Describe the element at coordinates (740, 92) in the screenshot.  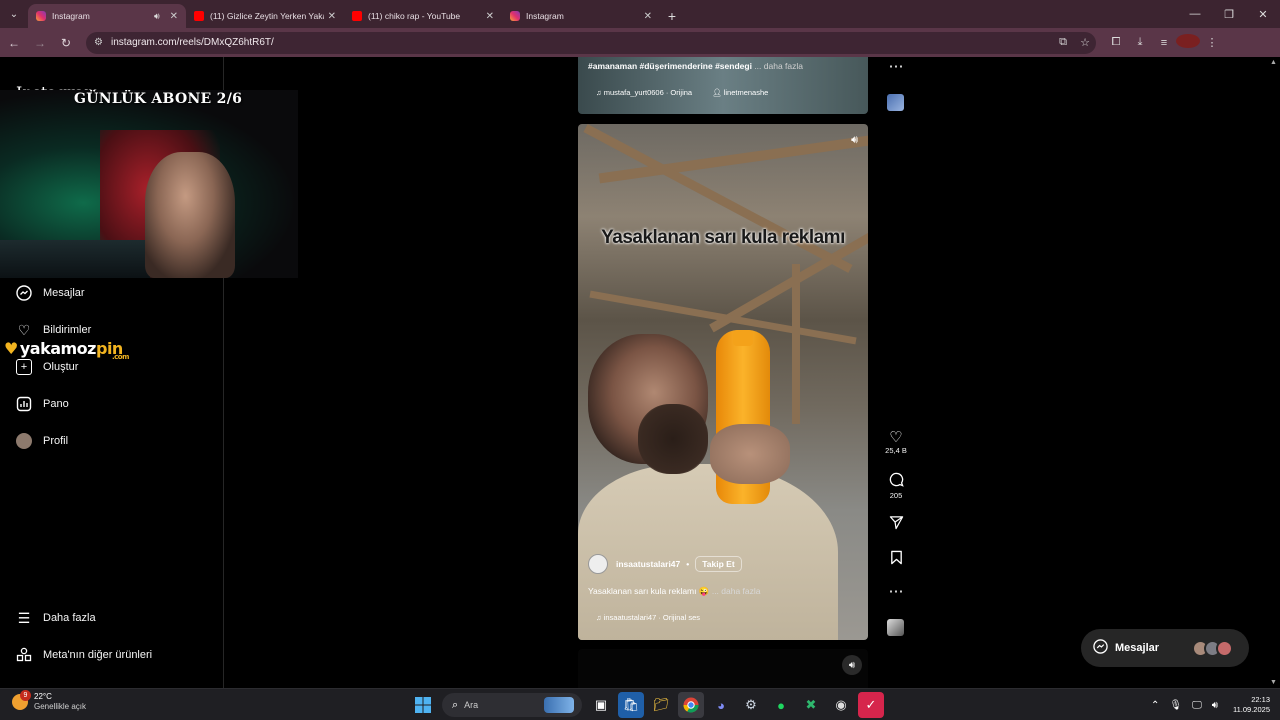
I see `tagged-user: 👤︎ linetmenashe` at that location.